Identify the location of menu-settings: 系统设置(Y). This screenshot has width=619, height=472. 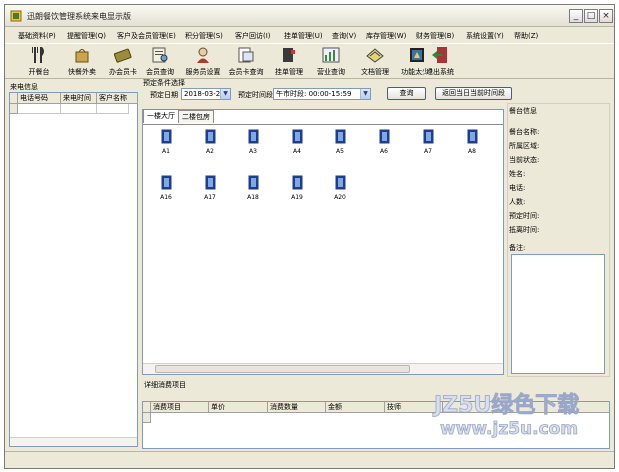
(485, 36).